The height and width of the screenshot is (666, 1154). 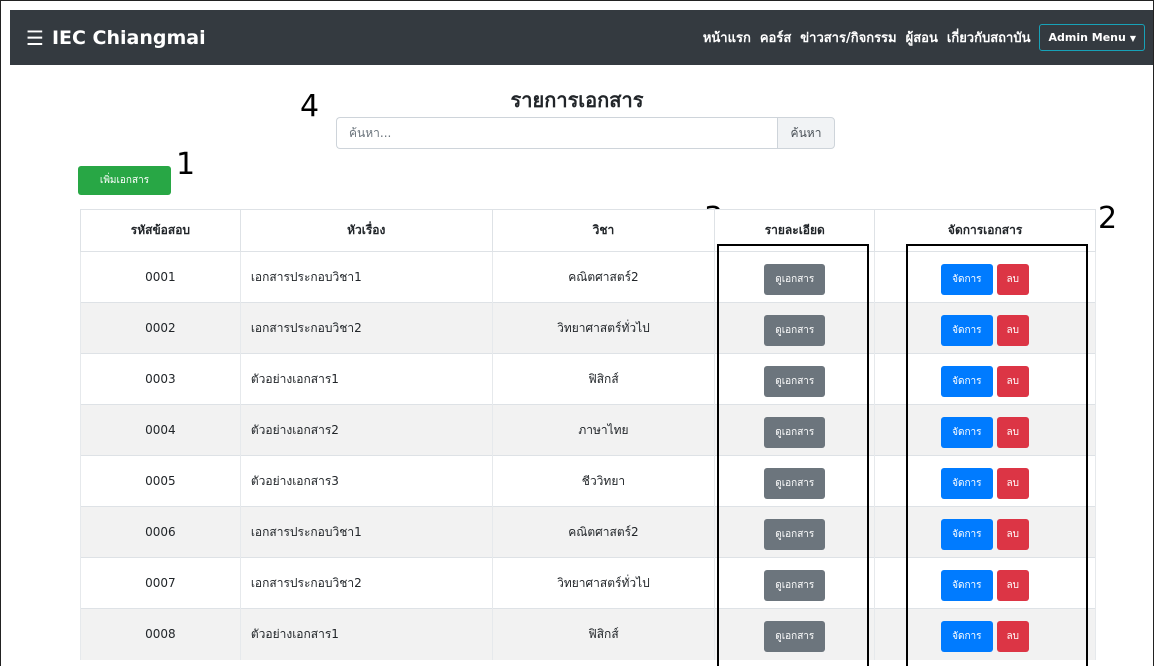 What do you see at coordinates (160, 634) in the screenshot?
I see `row-code: 0008` at bounding box center [160, 634].